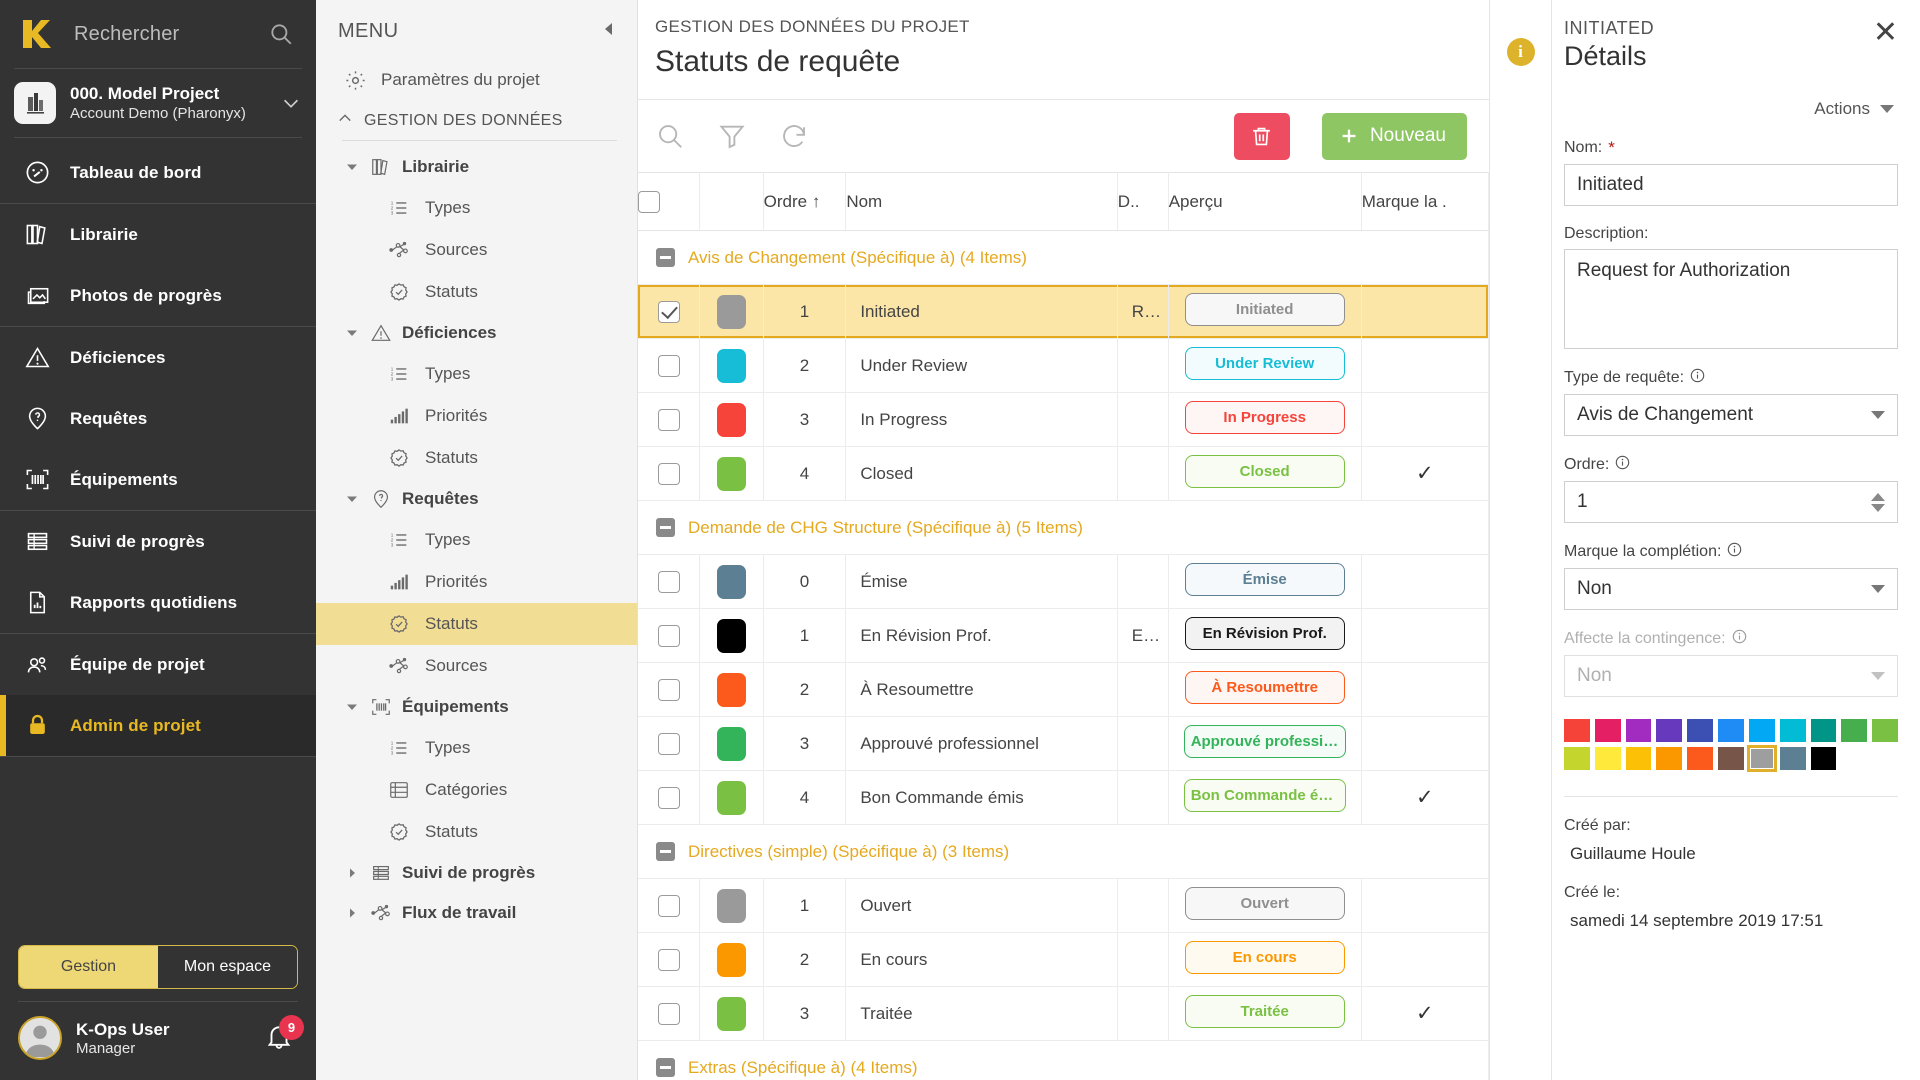  I want to click on chevron-left-icon, so click(609, 31).